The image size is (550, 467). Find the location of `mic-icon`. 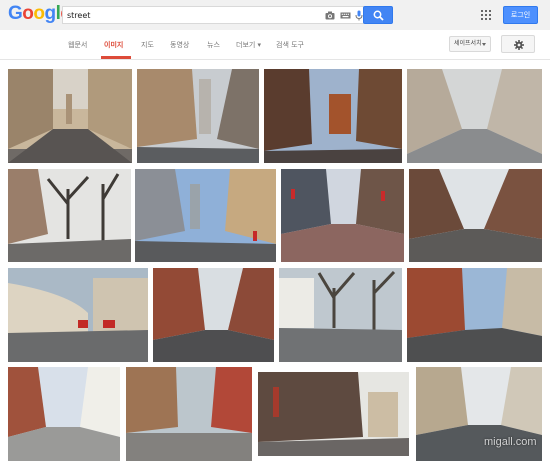

mic-icon is located at coordinates (359, 15).